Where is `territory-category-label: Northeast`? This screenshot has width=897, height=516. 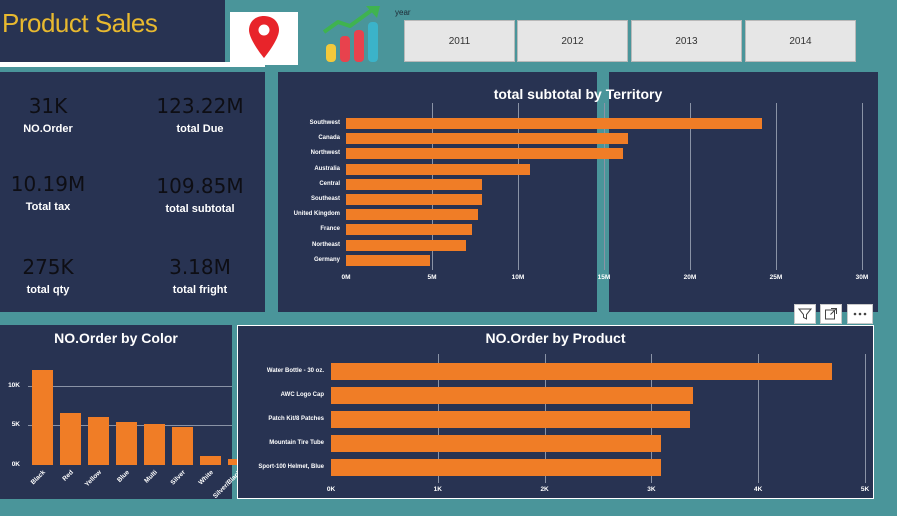
territory-category-label: Northeast is located at coordinates (325, 244).